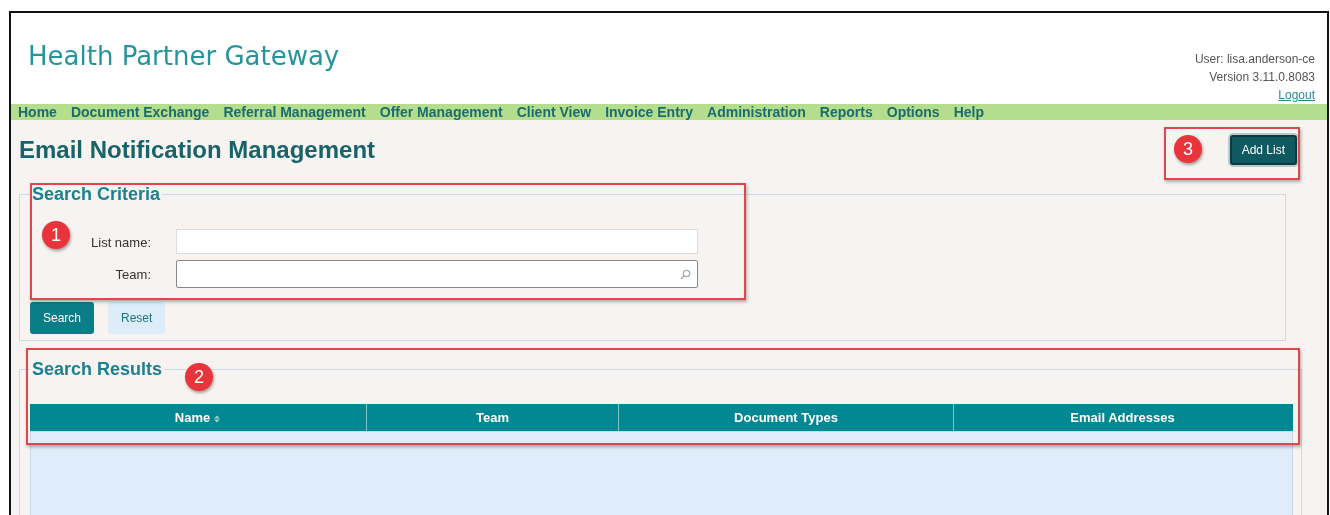  Describe the element at coordinates (97, 369) in the screenshot. I see `section-title: Search Results` at that location.